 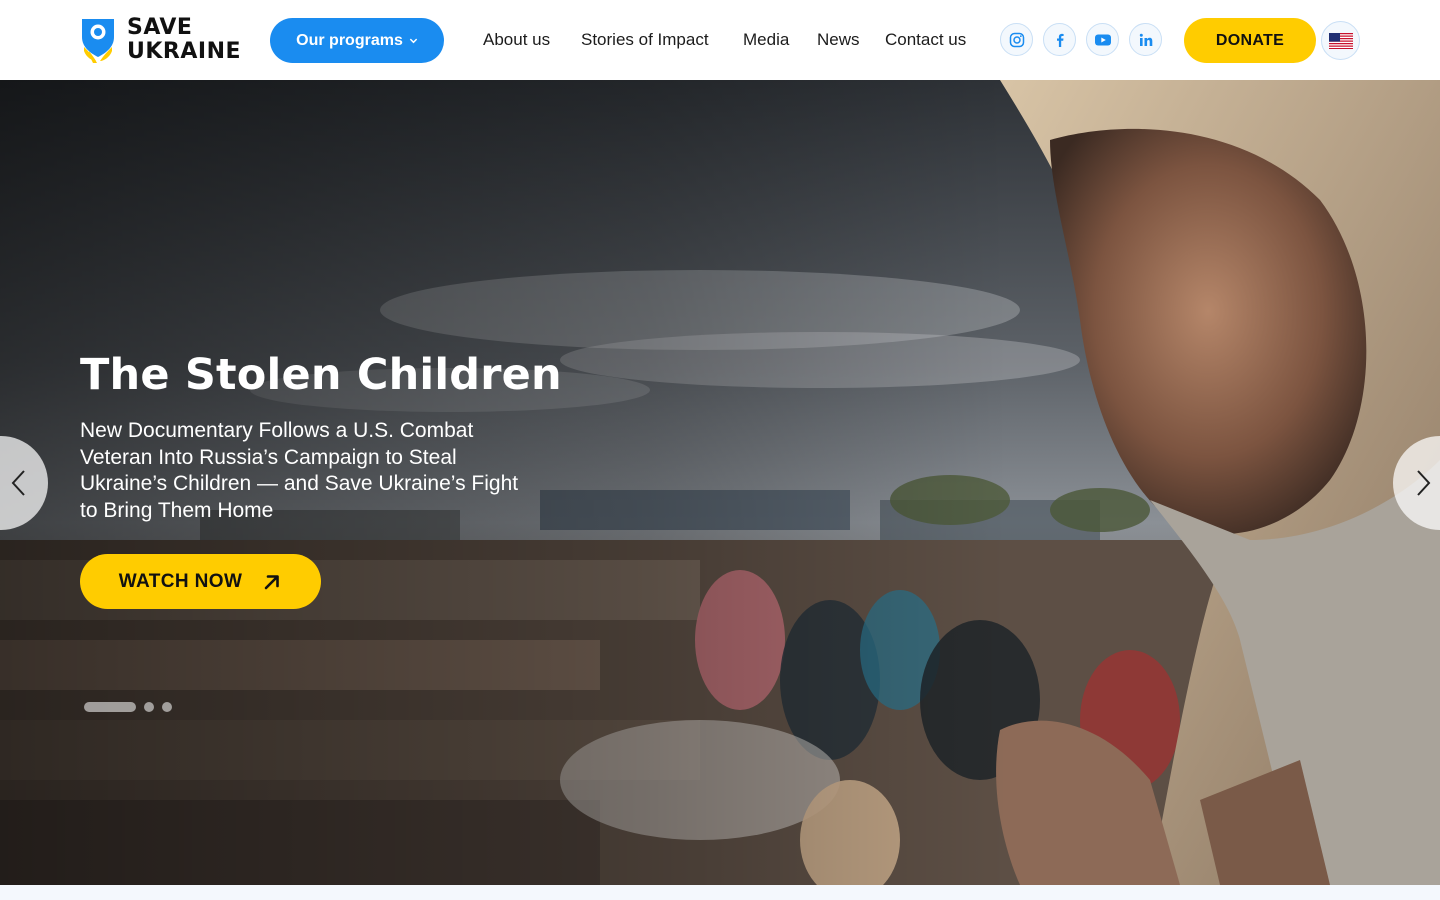 What do you see at coordinates (98, 40) in the screenshot?
I see `save-ukraine-logo-icon` at bounding box center [98, 40].